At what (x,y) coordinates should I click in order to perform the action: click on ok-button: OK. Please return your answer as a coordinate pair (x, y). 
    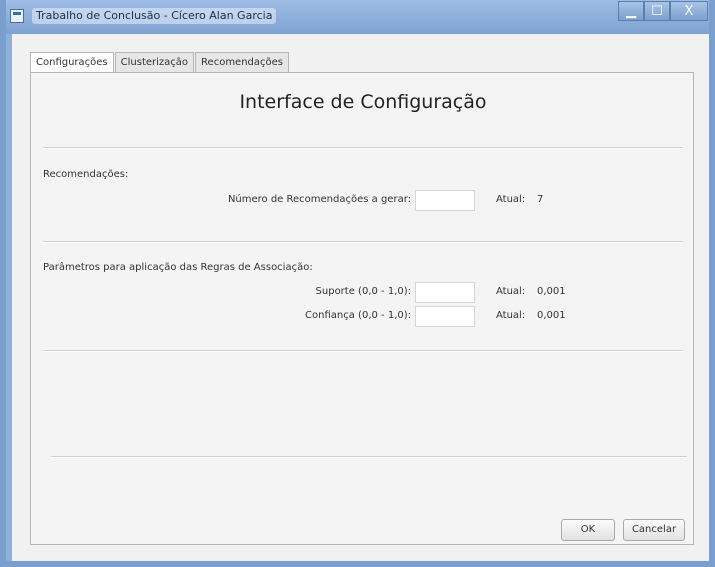
    Looking at the image, I should click on (588, 530).